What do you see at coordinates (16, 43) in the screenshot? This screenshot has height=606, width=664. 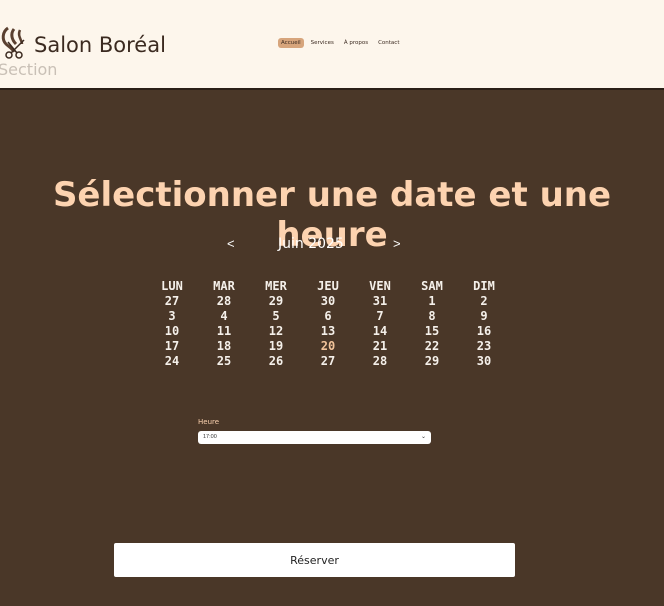 I see `scissors-hair-icon` at bounding box center [16, 43].